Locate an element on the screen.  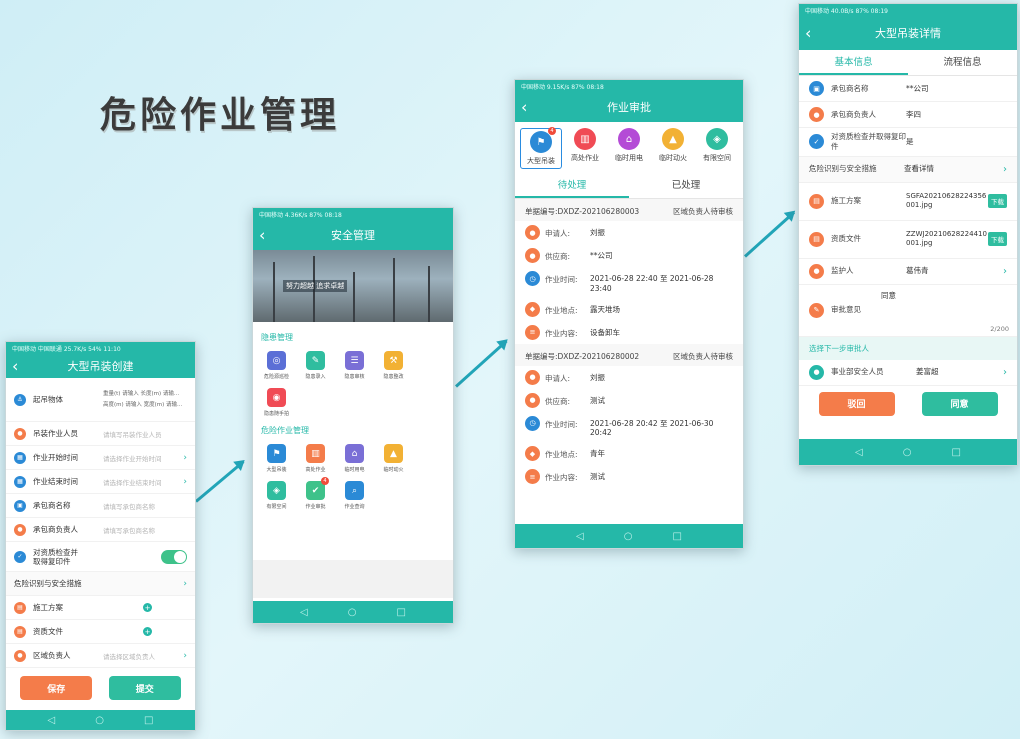
grid-item: ◉ 隐患随手拍 is located at coordinates (276, 402).